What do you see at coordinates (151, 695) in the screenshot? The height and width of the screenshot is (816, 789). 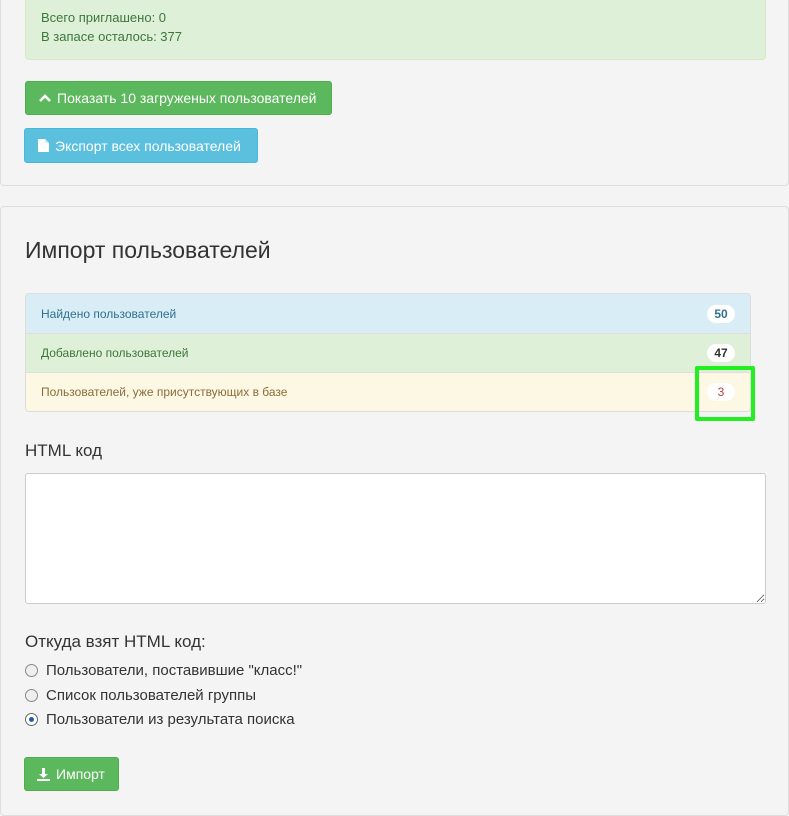 I see `source-option-group-members-label: Список пользователей группы` at bounding box center [151, 695].